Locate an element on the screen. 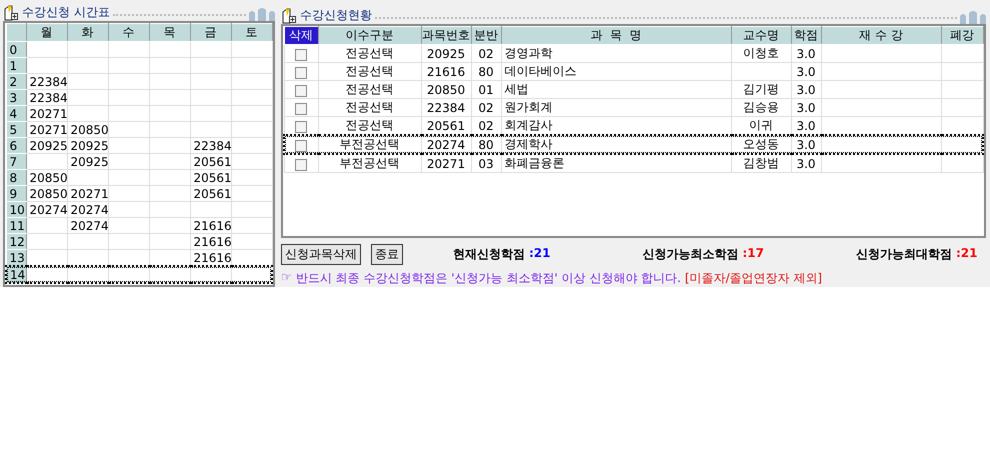 The height and width of the screenshot is (460, 990). column-header: 화 is located at coordinates (87, 33).